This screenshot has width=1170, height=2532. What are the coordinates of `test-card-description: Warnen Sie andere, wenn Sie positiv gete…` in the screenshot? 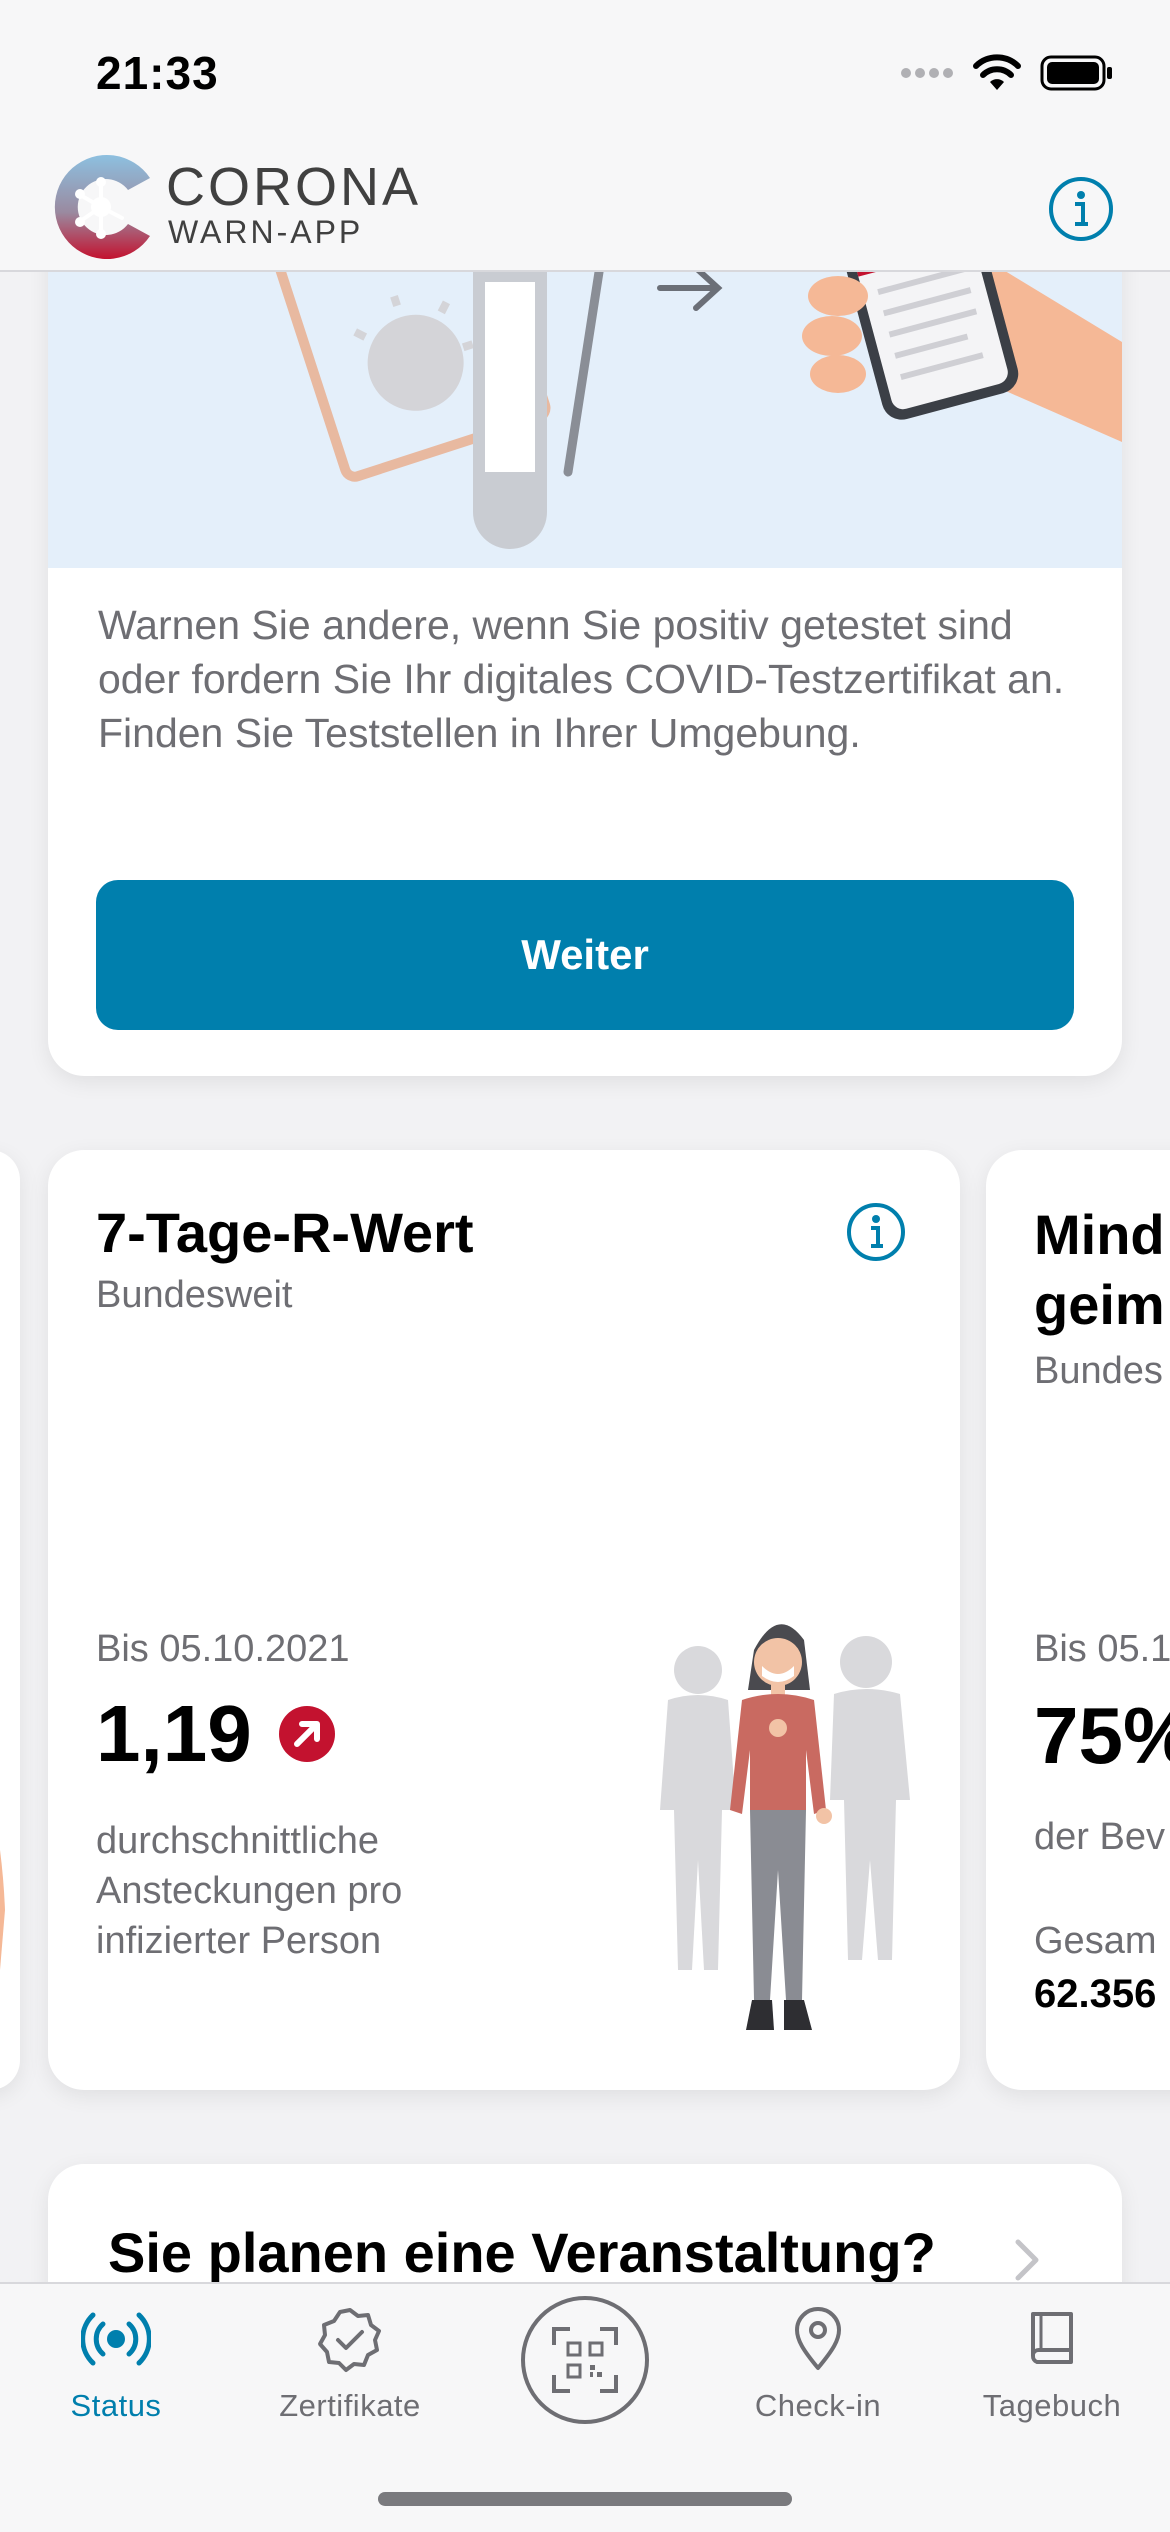 It's located at (581, 679).